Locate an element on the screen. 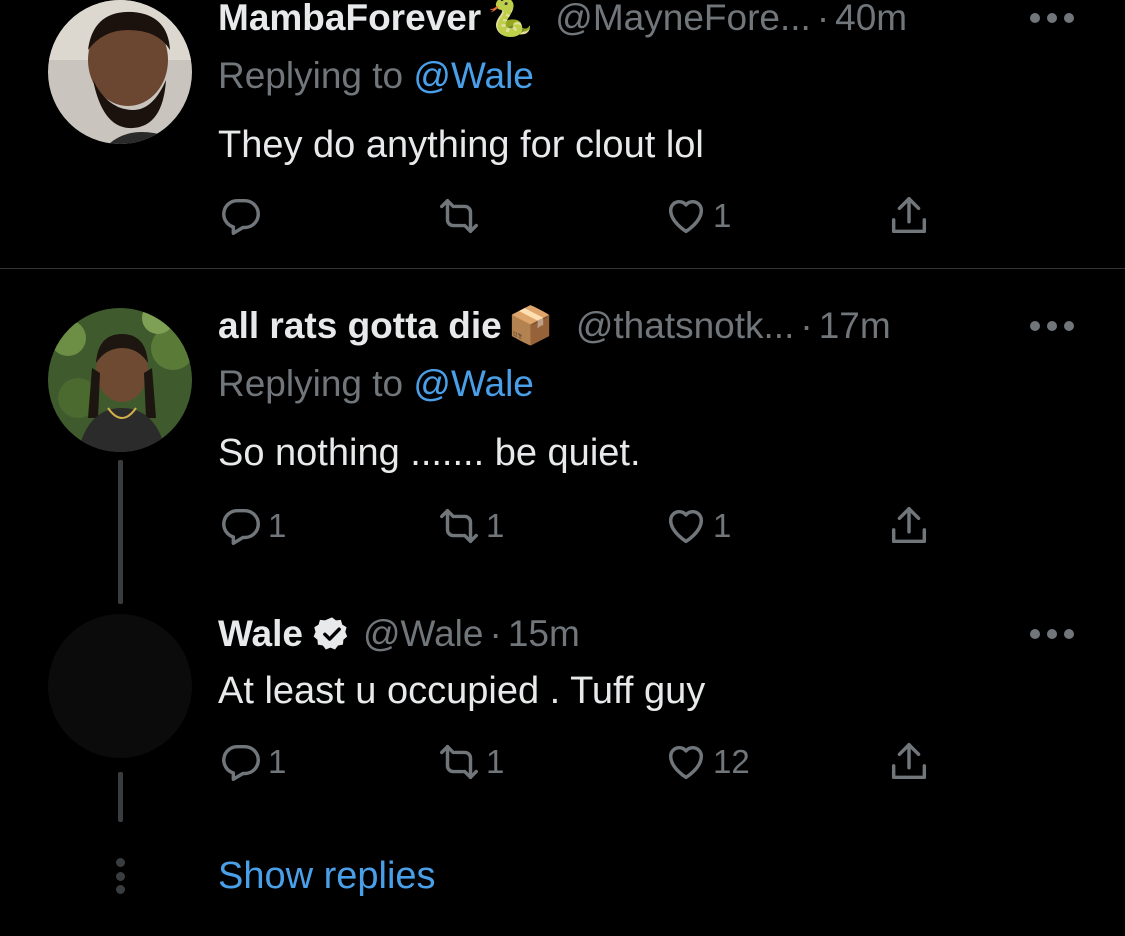 Image resolution: width=1125 pixels, height=936 pixels. like-count: 12 is located at coordinates (731, 761).